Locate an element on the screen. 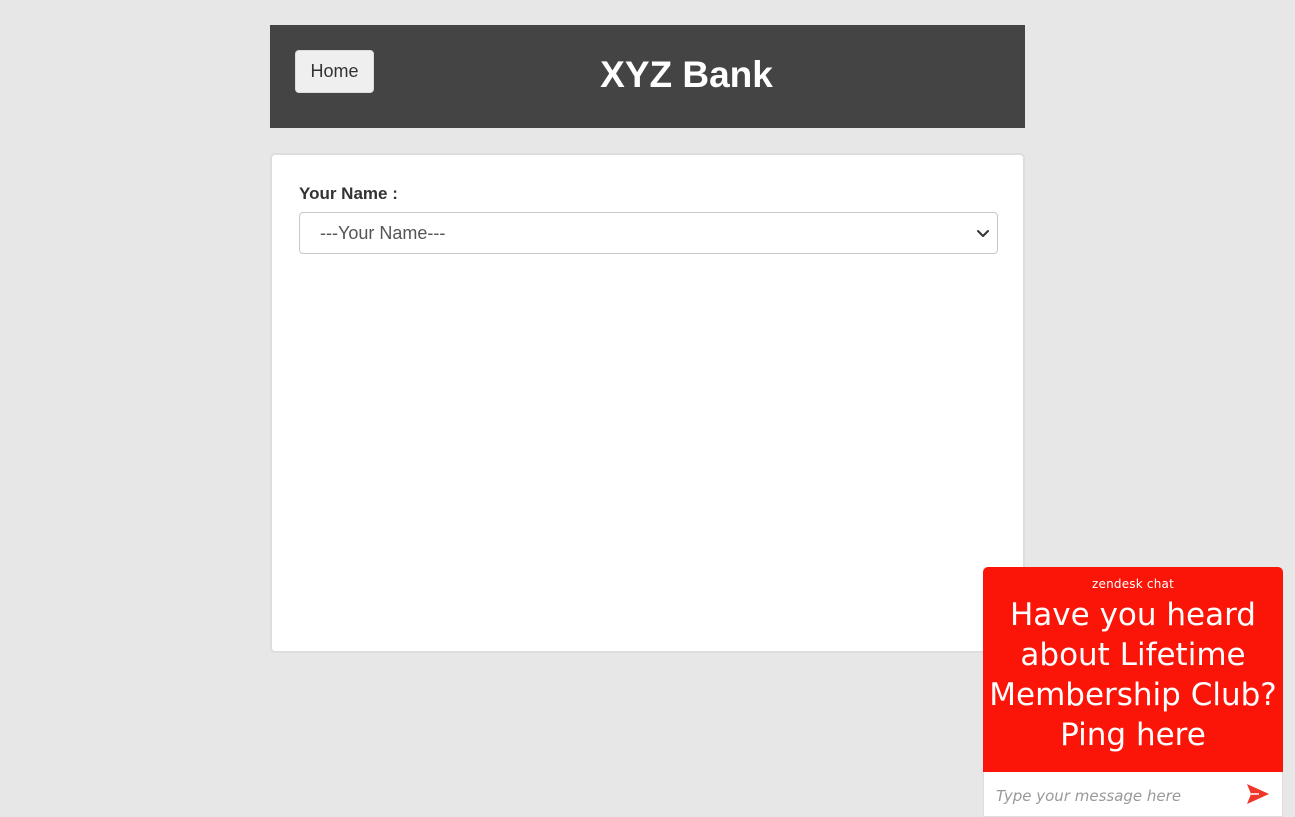  user-select-value: ---Your Name--- is located at coordinates (383, 233).